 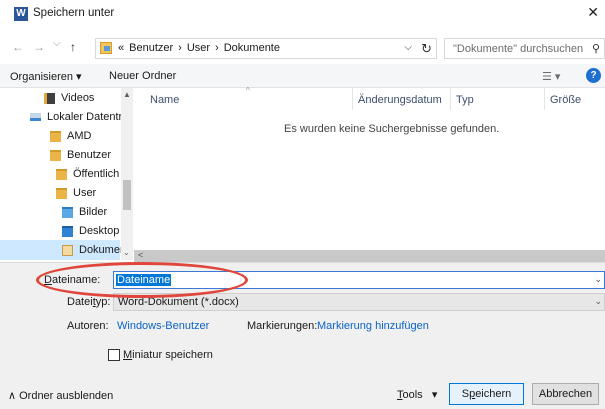 I want to click on tree-item-amd: AMD, so click(x=70, y=136).